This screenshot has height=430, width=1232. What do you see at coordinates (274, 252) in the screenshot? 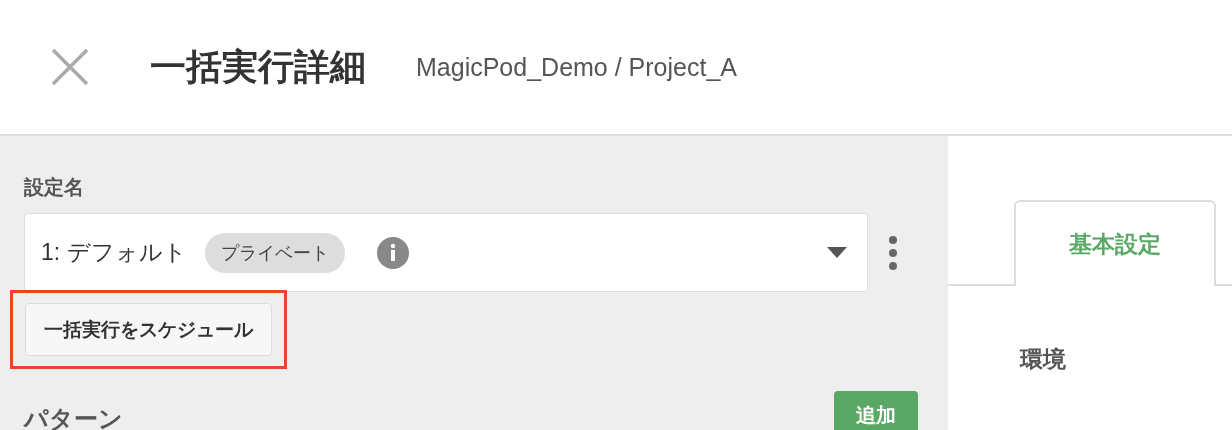
I see `private-badge: プライベート` at bounding box center [274, 252].